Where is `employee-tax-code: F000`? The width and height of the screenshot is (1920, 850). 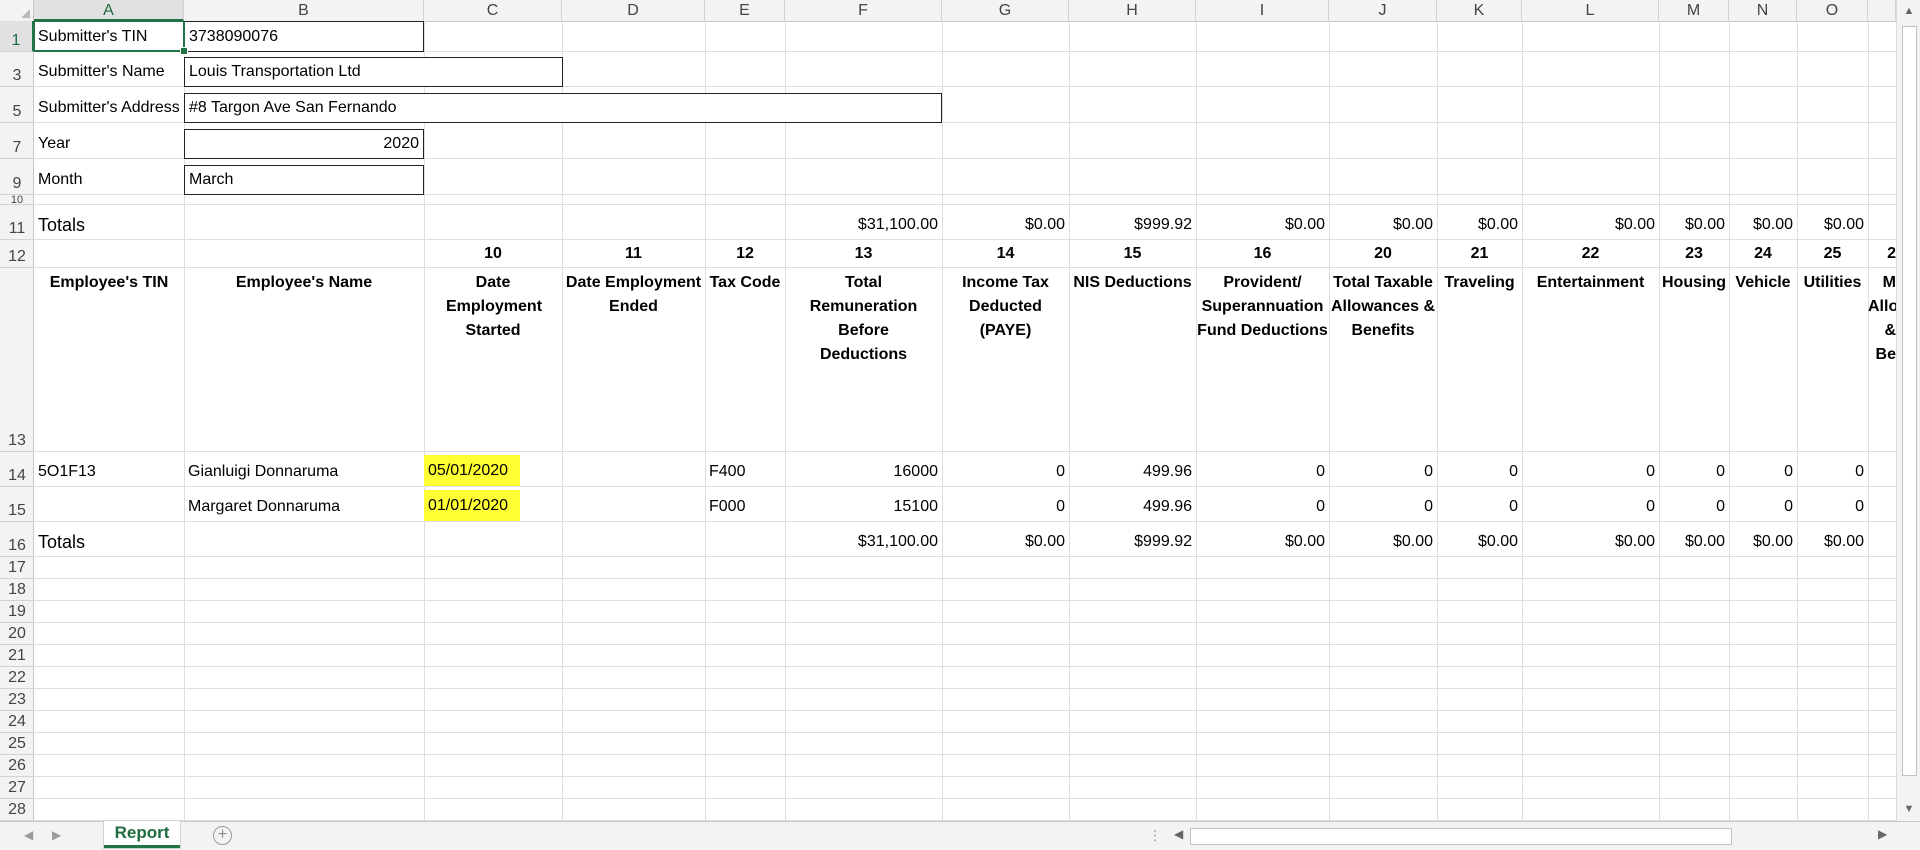
employee-tax-code: F000 is located at coordinates (745, 507).